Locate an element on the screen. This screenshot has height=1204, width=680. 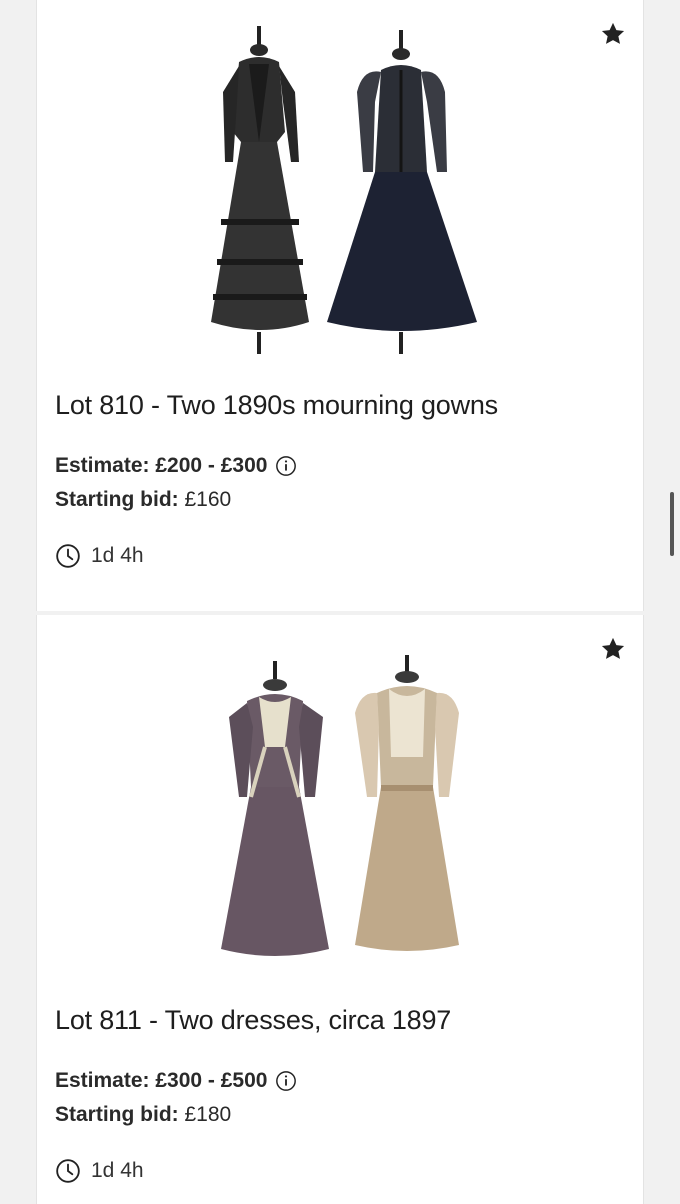
scrollbar-thumb is located at coordinates (672, 524).